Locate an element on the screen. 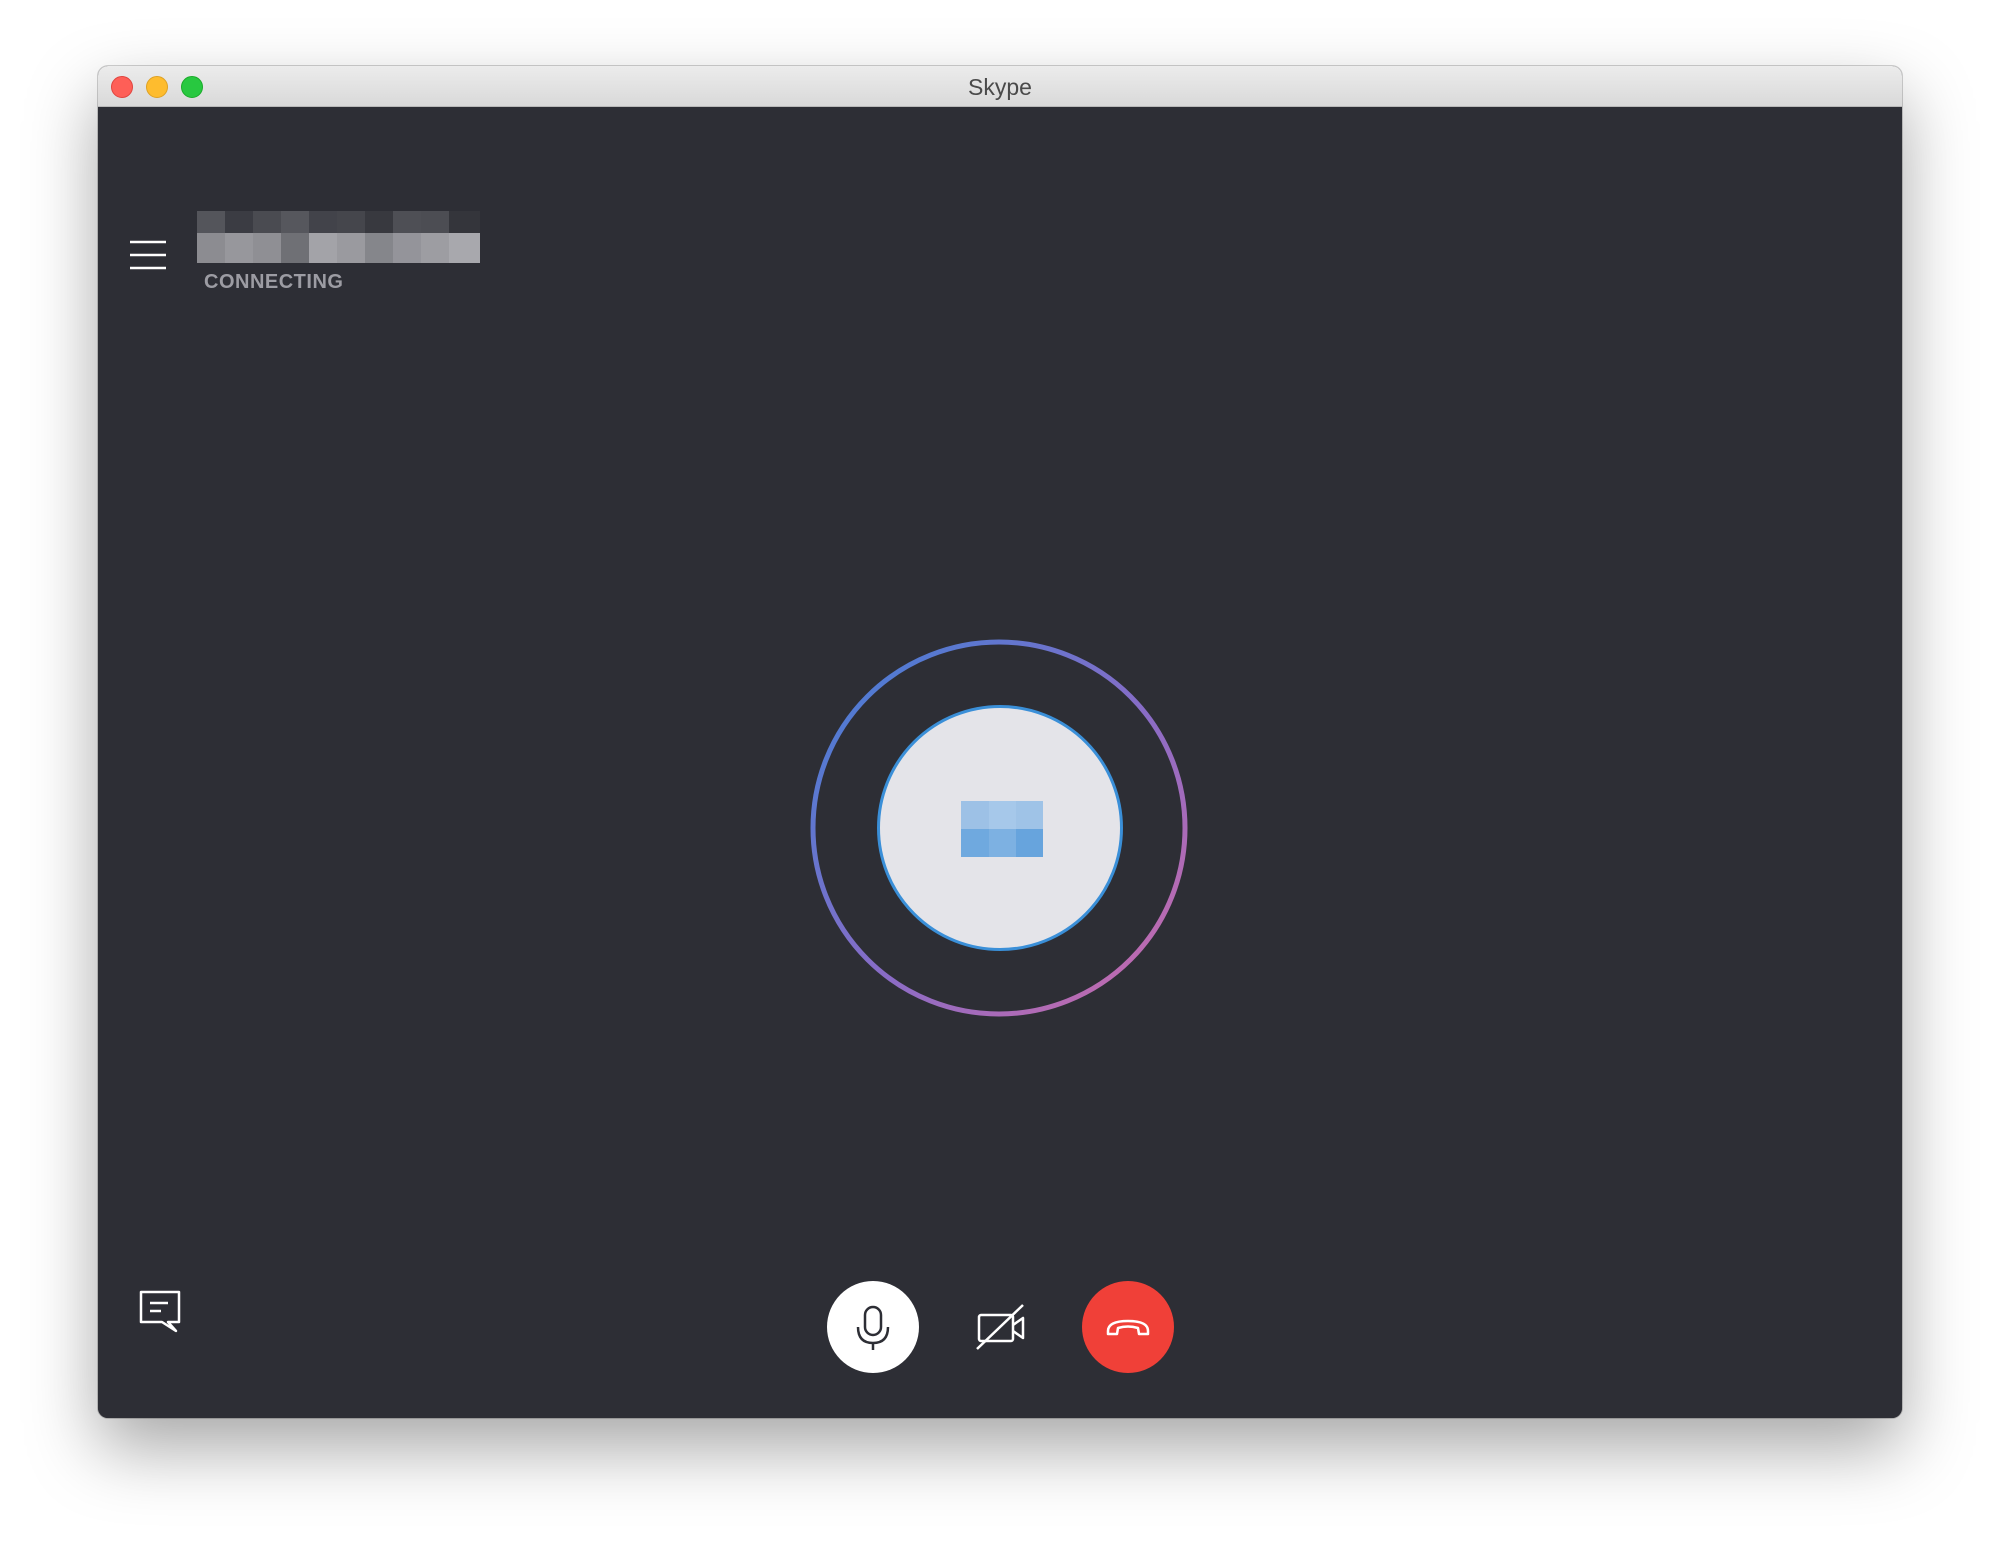 The height and width of the screenshot is (1549, 2000). hamburger-menu-button is located at coordinates (148, 255).